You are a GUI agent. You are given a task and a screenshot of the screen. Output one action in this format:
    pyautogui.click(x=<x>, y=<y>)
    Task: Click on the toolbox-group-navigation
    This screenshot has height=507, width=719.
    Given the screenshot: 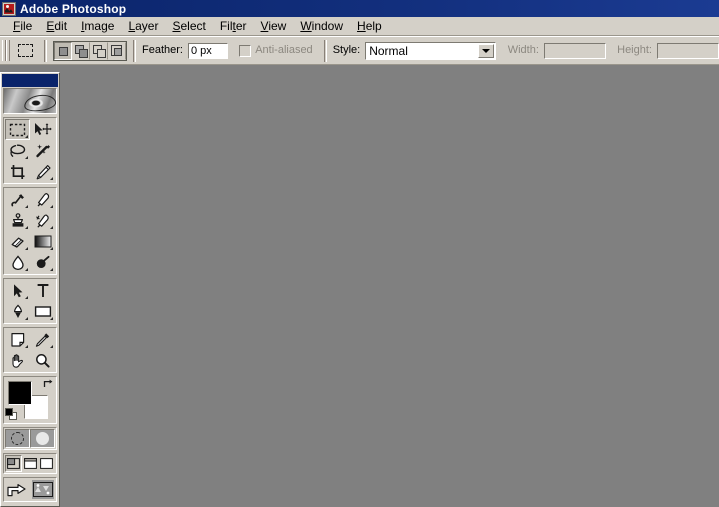 What is the action you would take?
    pyautogui.click(x=30, y=350)
    